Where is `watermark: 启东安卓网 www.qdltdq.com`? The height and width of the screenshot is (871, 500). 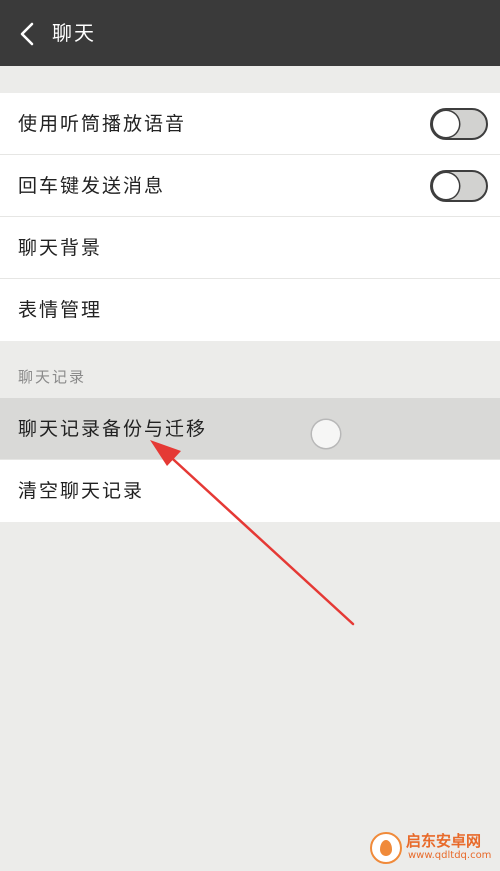
watermark: 启东安卓网 www.qdltdq.com is located at coordinates (433, 848).